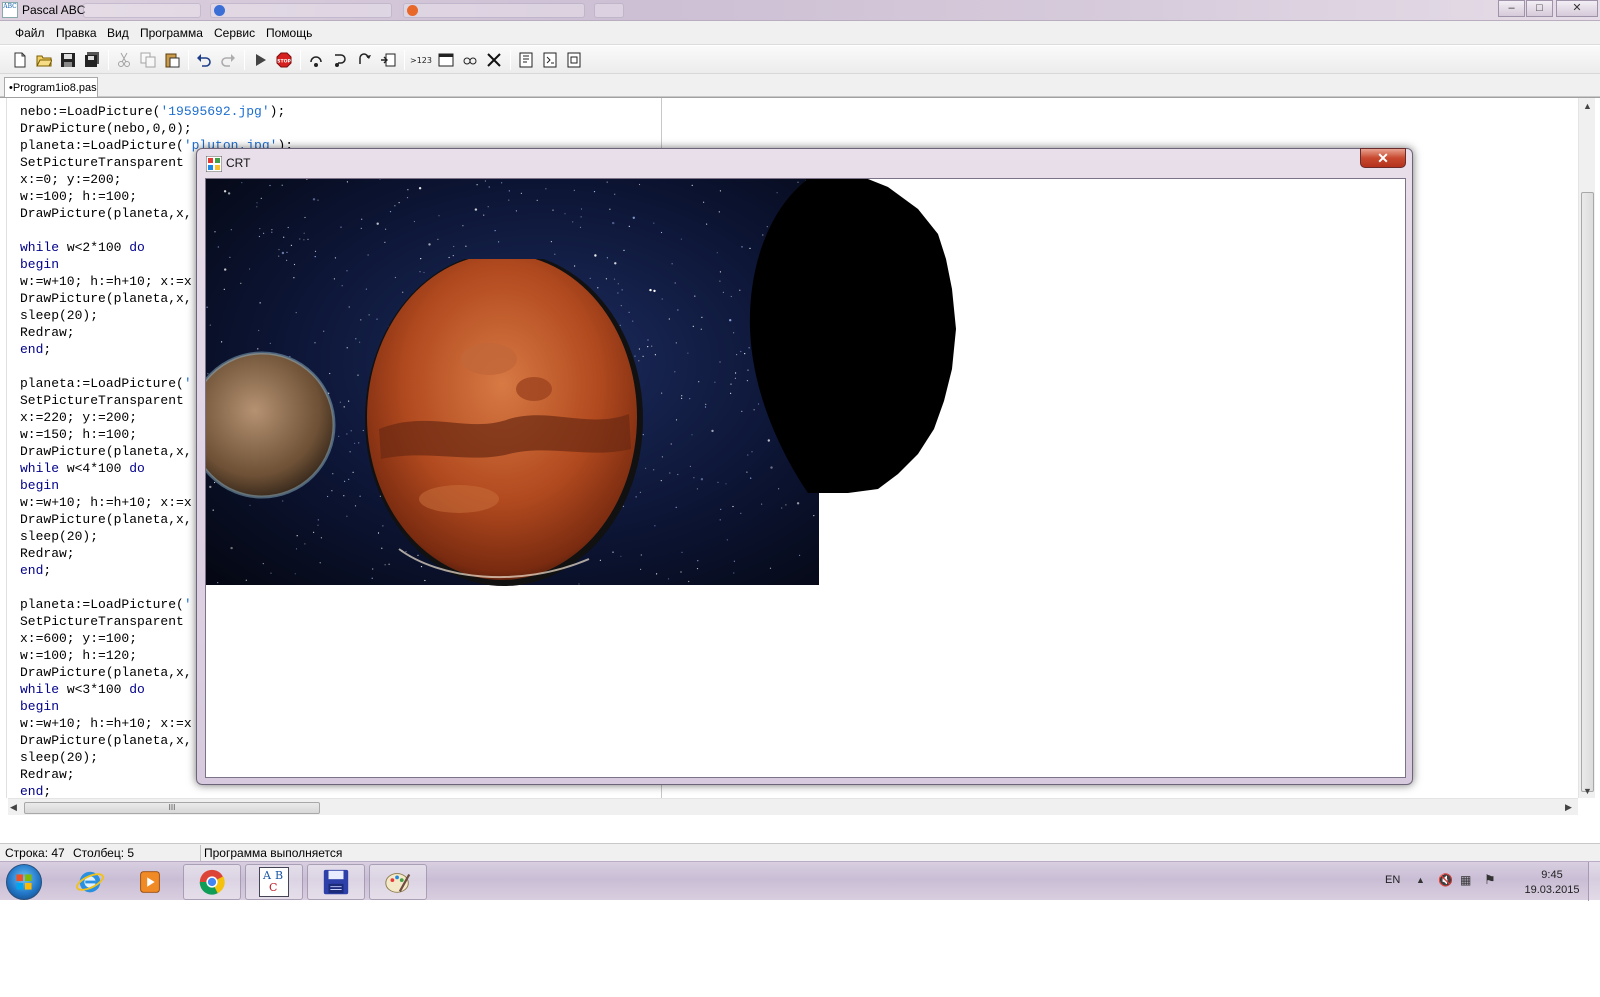 This screenshot has width=1600, height=997. What do you see at coordinates (68, 60) in the screenshot?
I see `save-icon` at bounding box center [68, 60].